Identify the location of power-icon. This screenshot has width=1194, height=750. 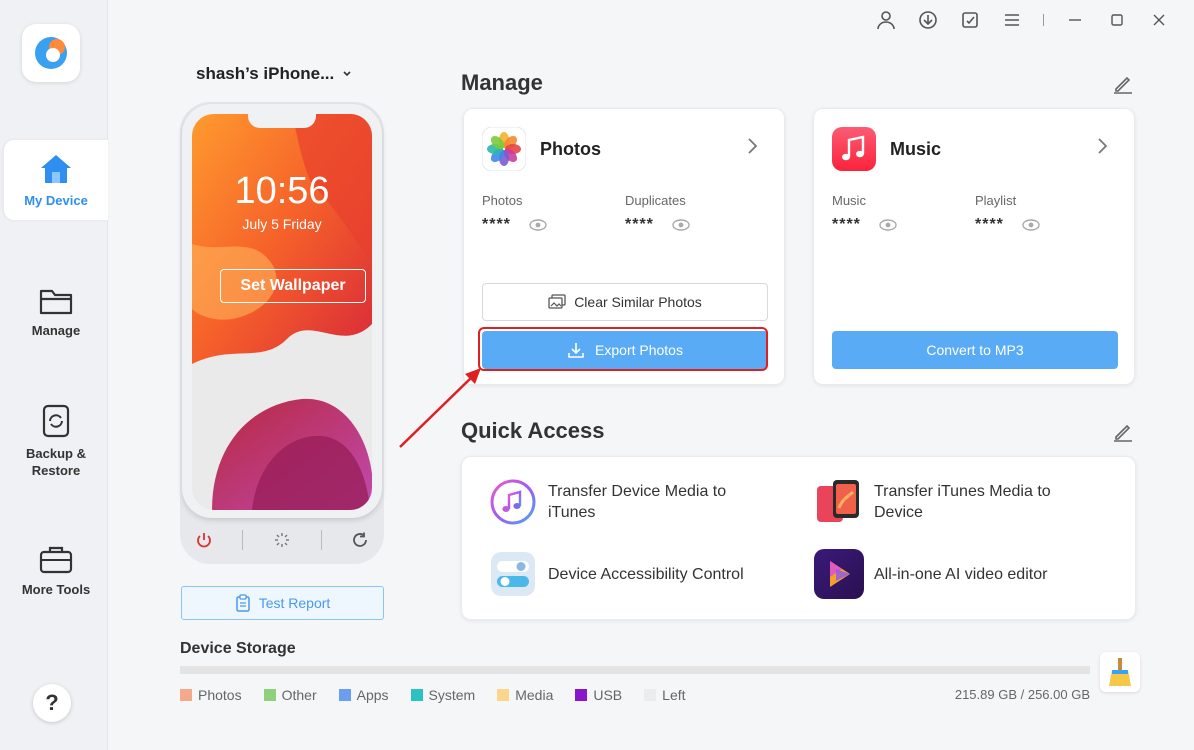
(204, 540).